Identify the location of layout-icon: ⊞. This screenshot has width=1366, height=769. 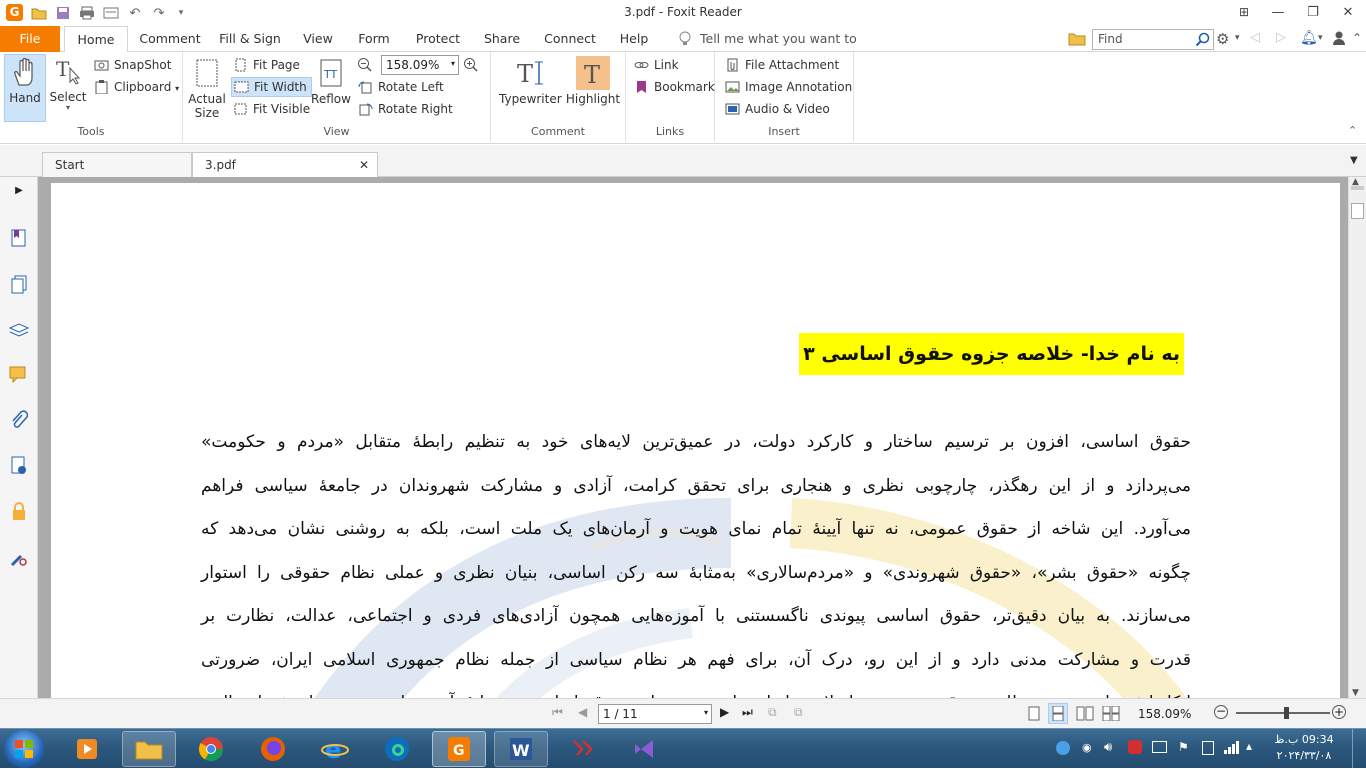
(1244, 12).